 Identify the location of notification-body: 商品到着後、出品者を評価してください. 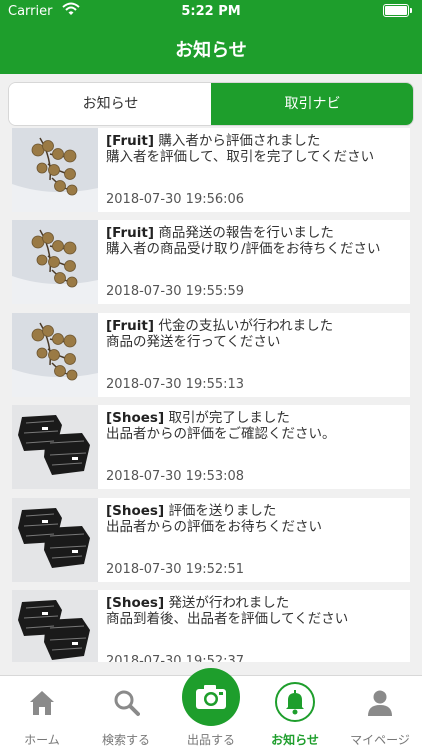
(227, 619).